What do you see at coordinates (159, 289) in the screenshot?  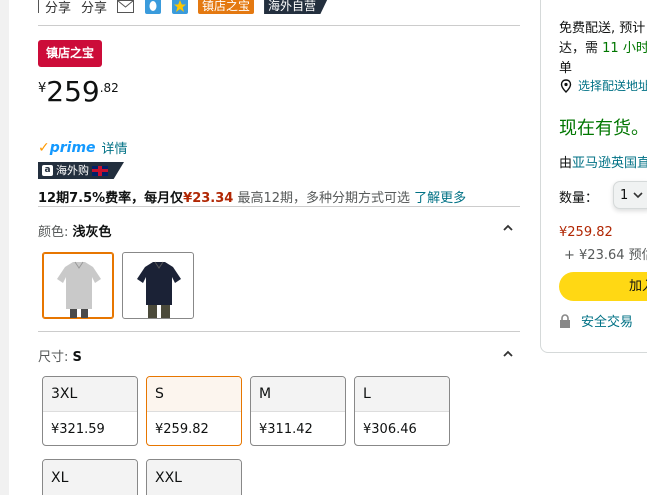 I see `navy-polo-image` at bounding box center [159, 289].